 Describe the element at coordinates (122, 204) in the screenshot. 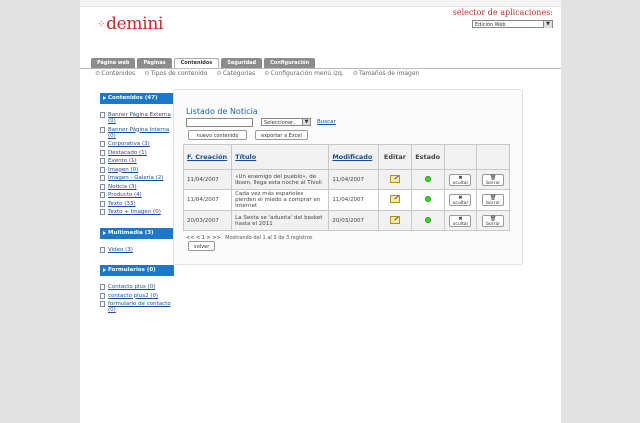

I see `sidebar-link: Texto (33)` at that location.